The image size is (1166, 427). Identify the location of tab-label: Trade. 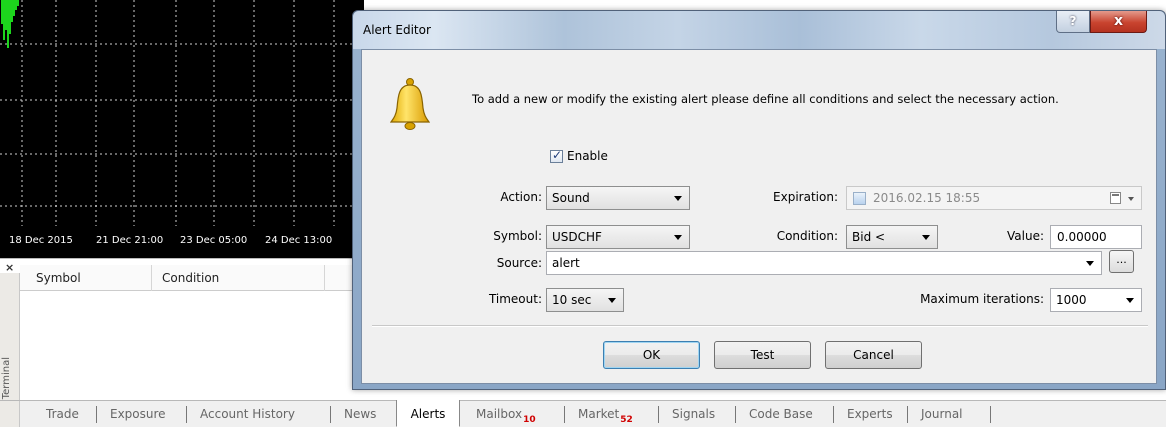
(62, 414).